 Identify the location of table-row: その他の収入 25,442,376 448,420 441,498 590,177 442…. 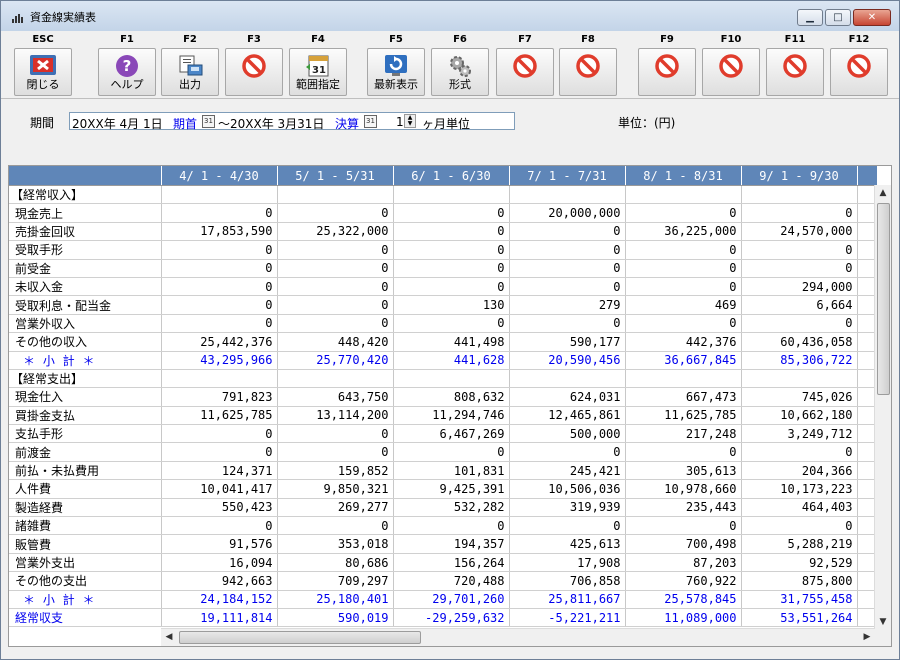
(443, 342).